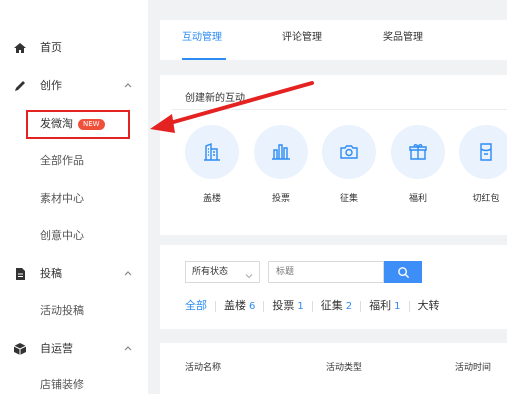 The image size is (507, 394). Describe the element at coordinates (349, 152) in the screenshot. I see `camera-icon` at that location.